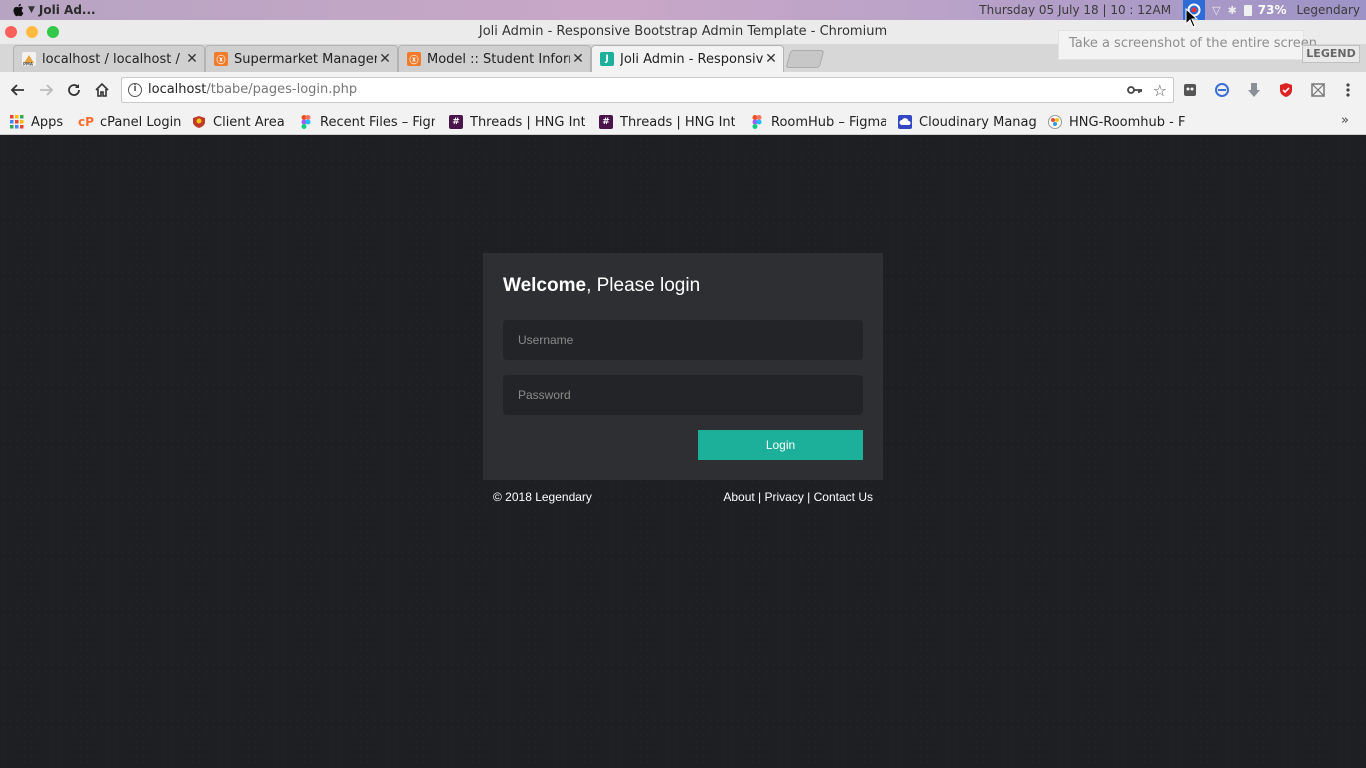 The width and height of the screenshot is (1366, 768). I want to click on bookmark-apps: Apps, so click(41, 122).